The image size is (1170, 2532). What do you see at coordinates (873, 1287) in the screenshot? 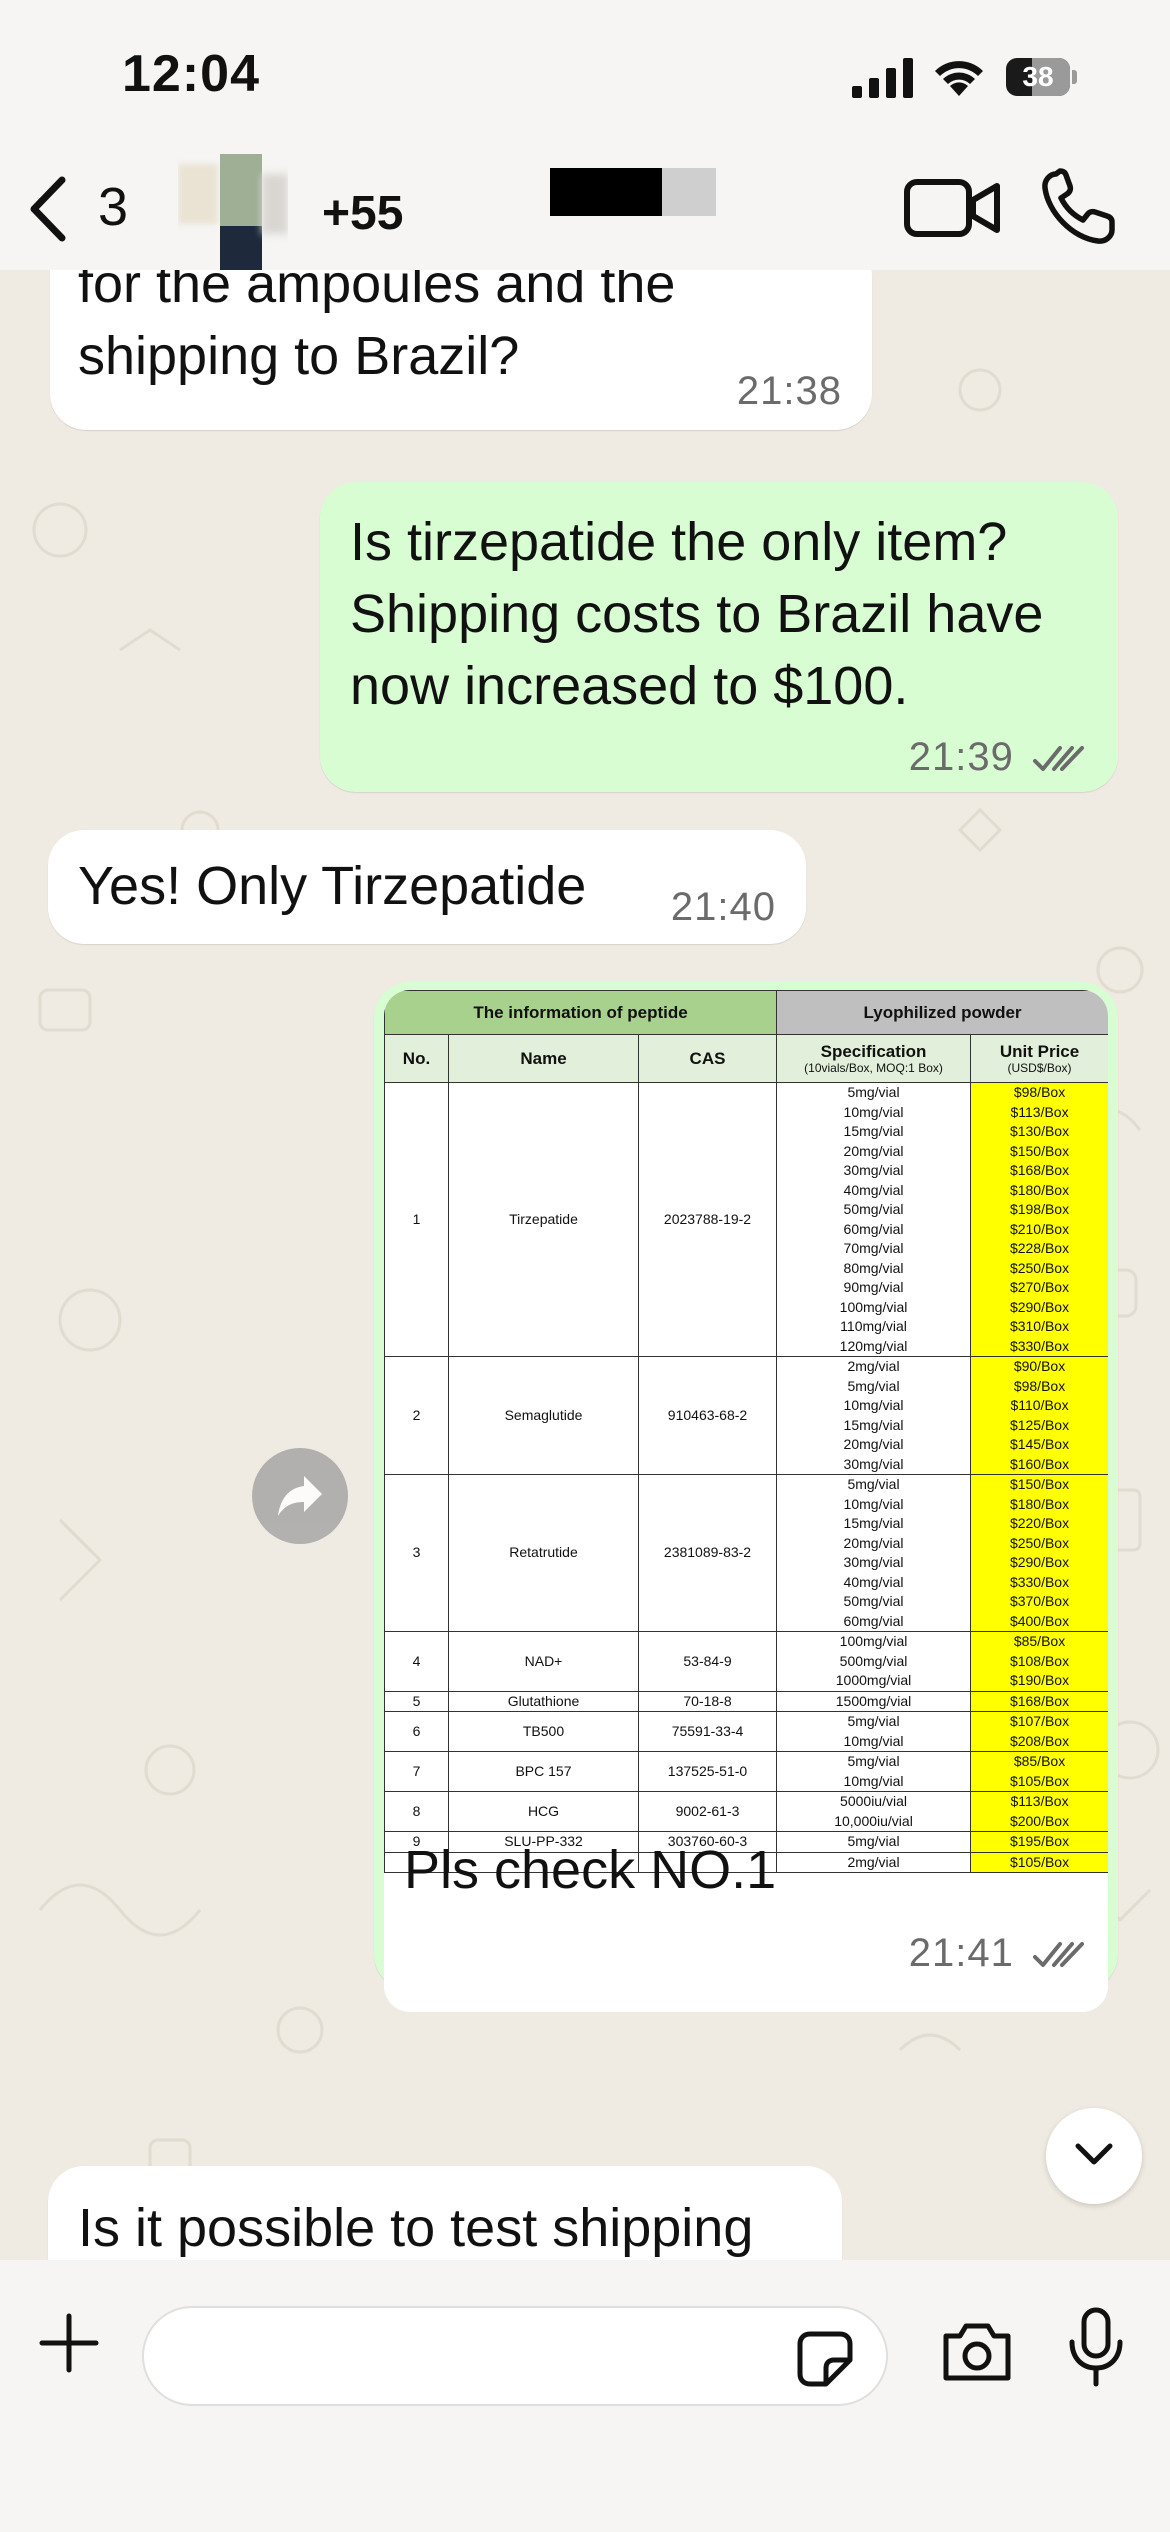
I see `spec-value: 90mg/vial` at bounding box center [873, 1287].